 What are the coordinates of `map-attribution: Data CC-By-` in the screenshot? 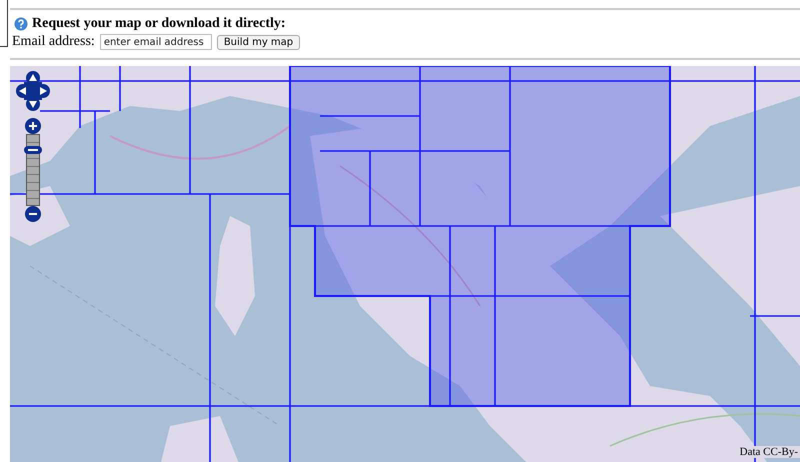 It's located at (769, 452).